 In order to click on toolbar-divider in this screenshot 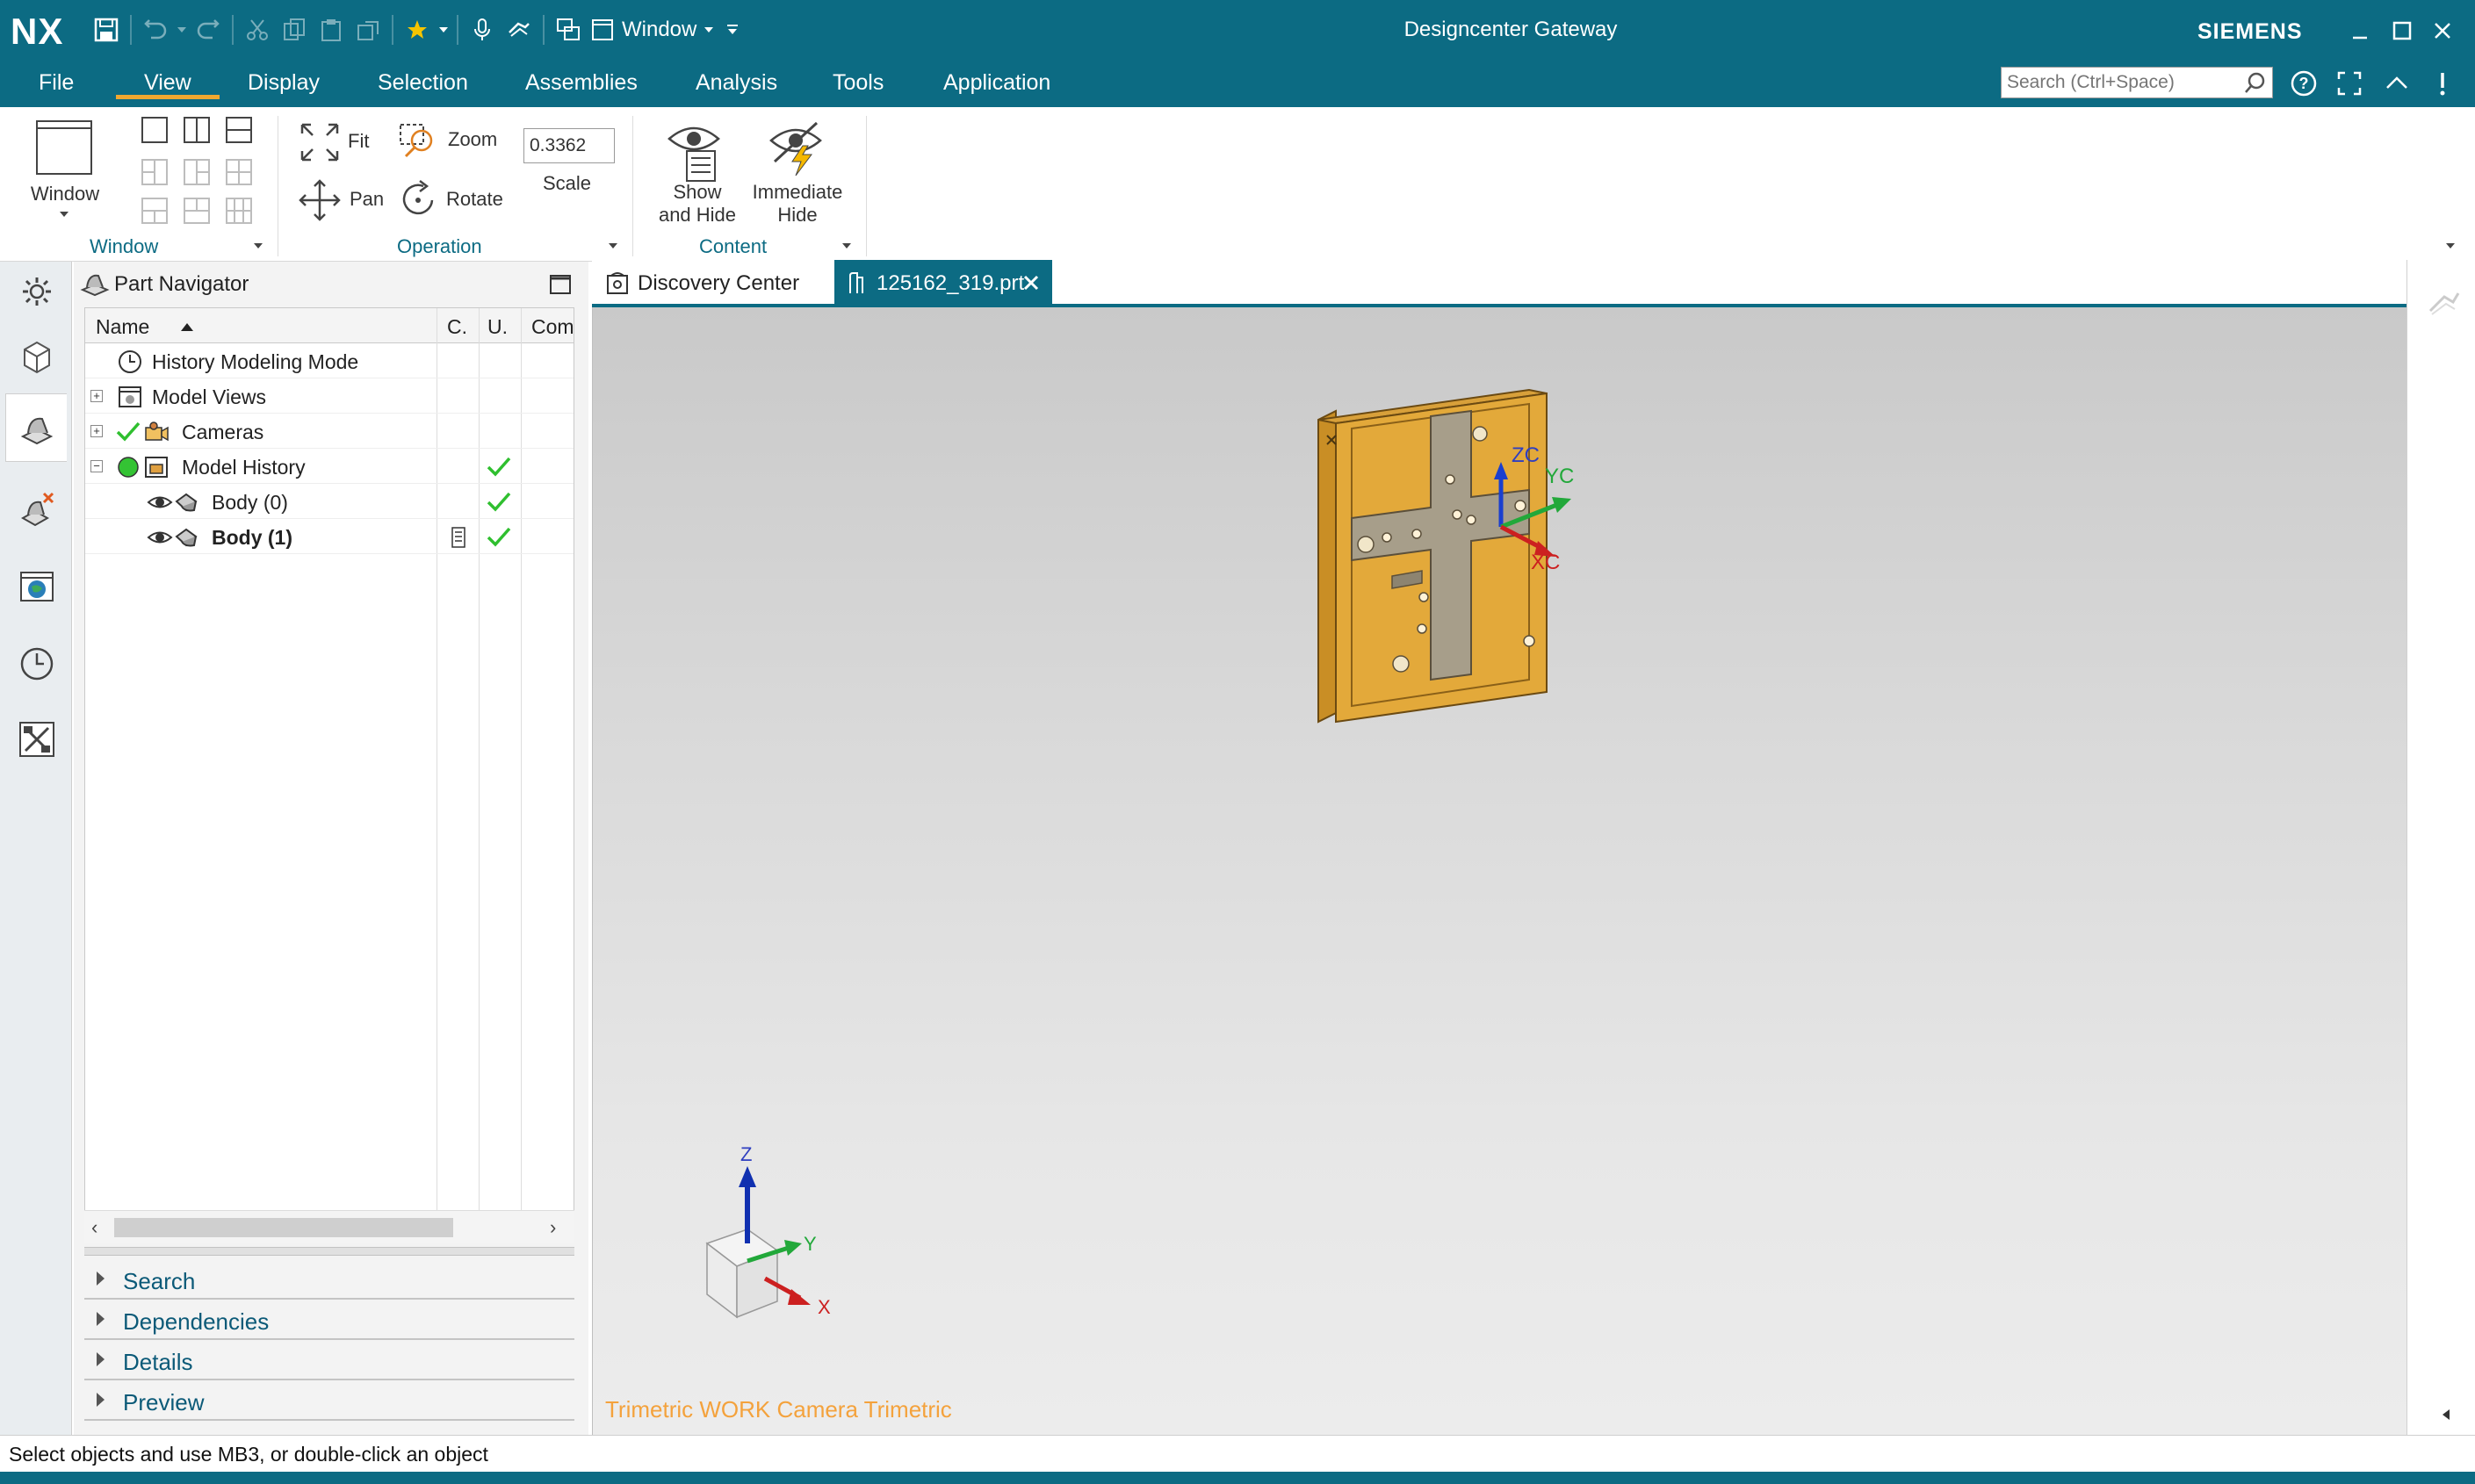, I will do `click(457, 30)`.